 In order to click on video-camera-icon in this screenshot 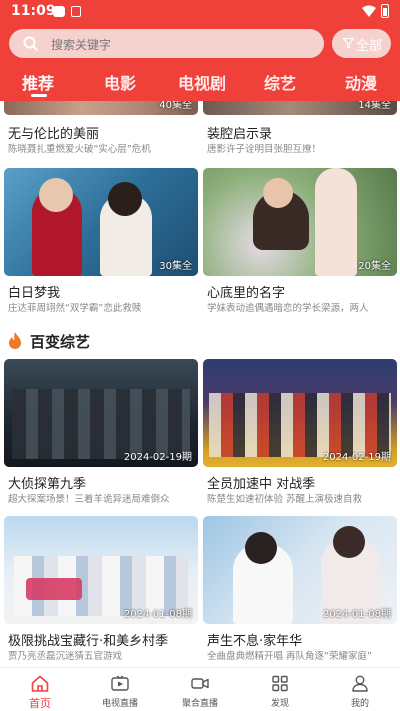, I will do `click(200, 683)`.